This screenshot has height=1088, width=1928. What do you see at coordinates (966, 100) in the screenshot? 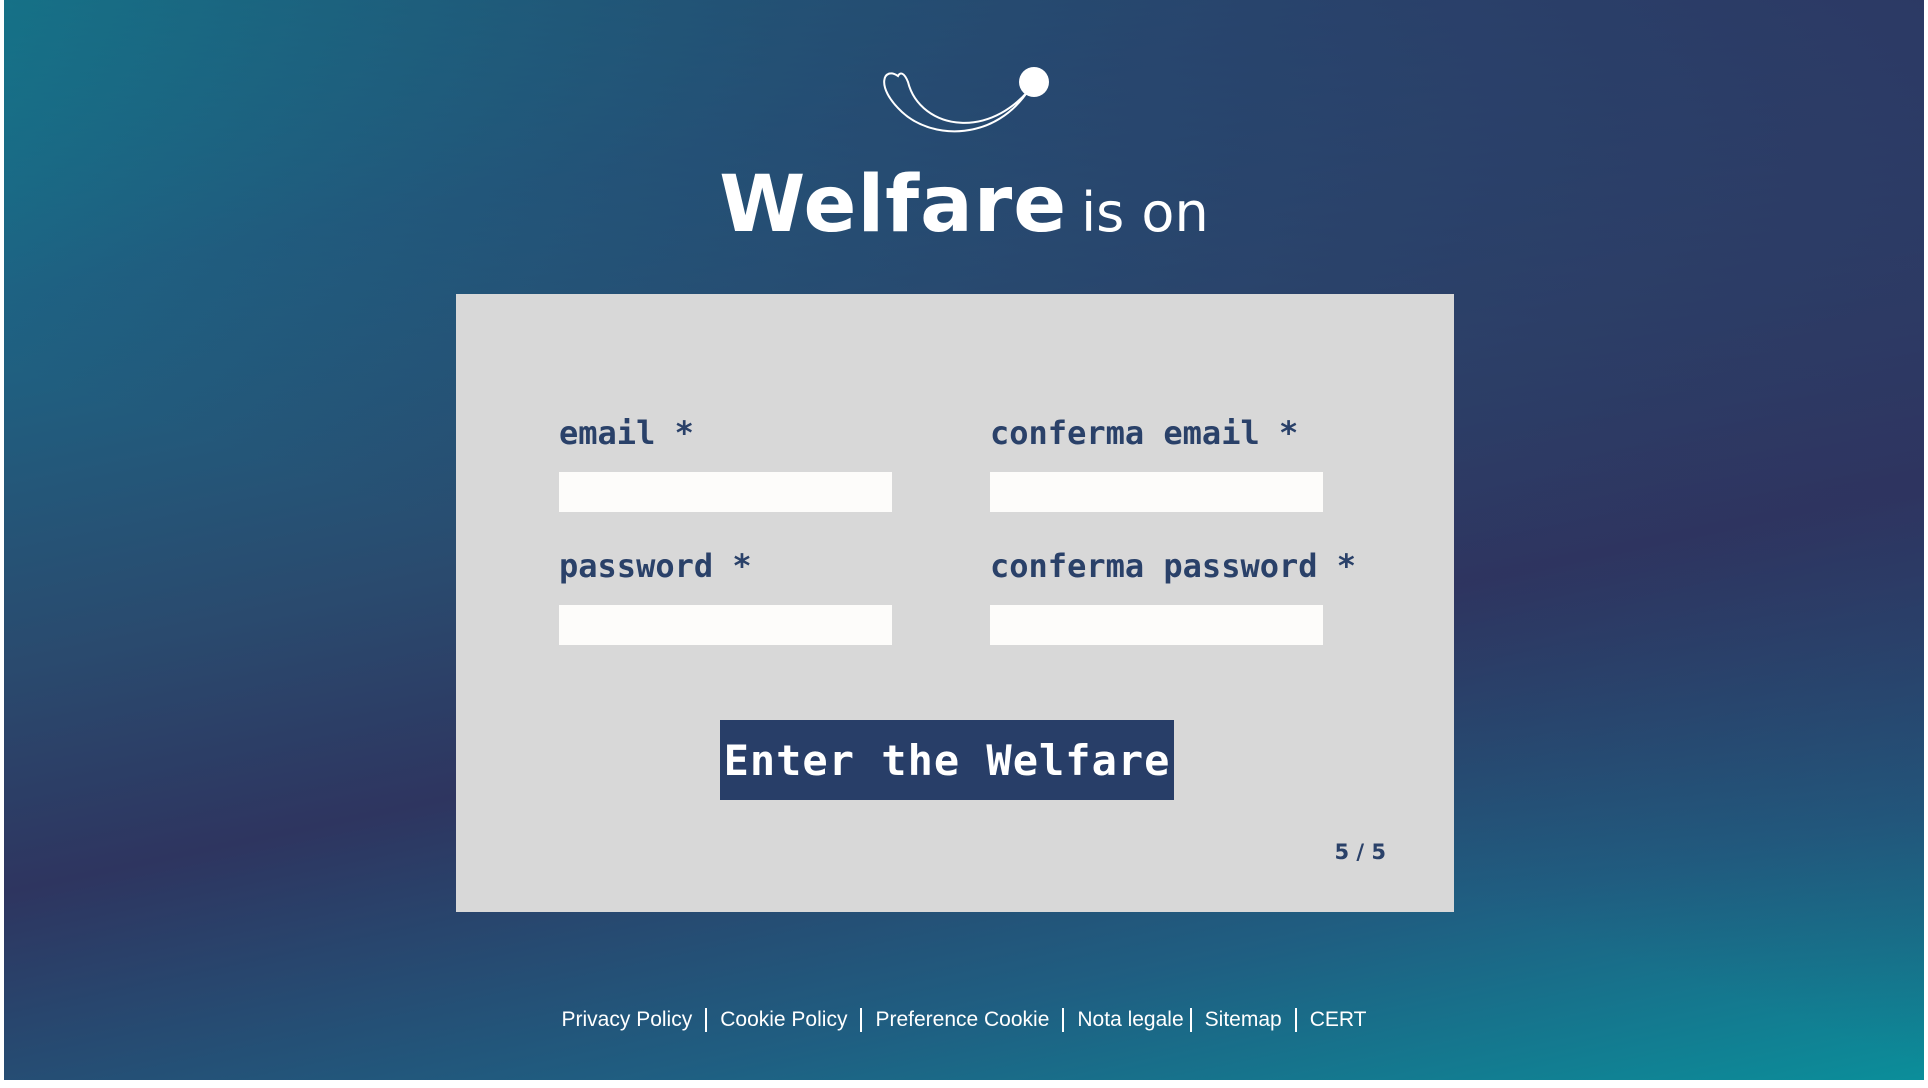
I see `smile-logo-icon` at bounding box center [966, 100].